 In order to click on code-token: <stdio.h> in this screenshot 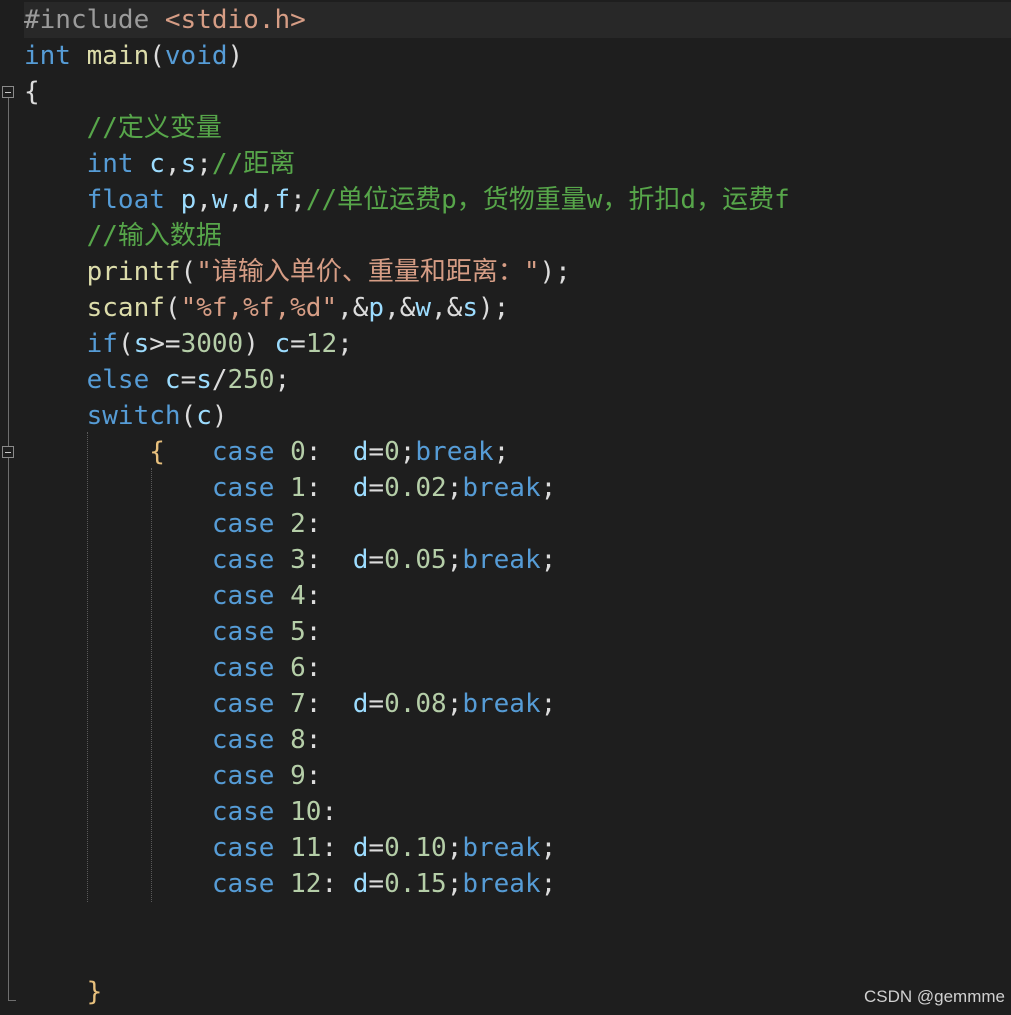, I will do `click(235, 20)`.